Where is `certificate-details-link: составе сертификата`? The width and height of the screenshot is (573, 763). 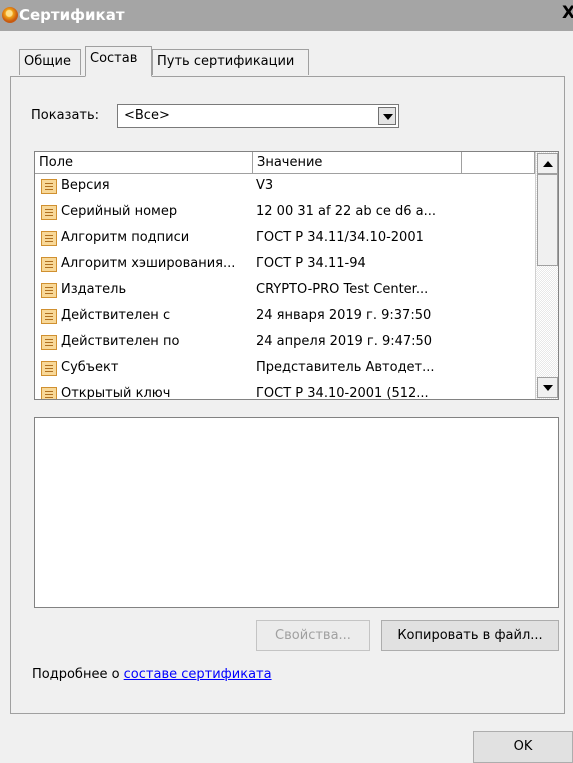 certificate-details-link: составе сертификата is located at coordinates (198, 674).